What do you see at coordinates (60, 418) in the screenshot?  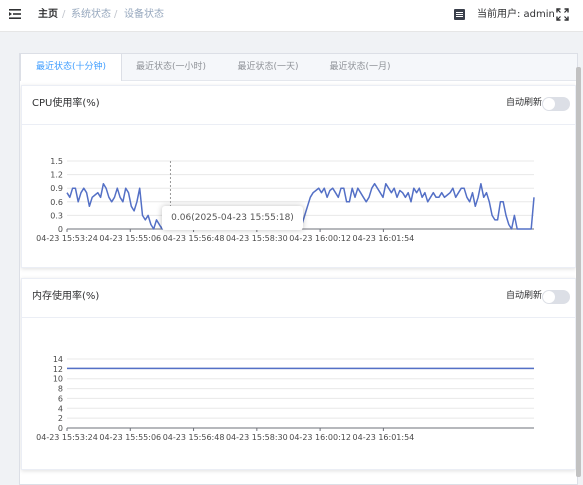 I see `y-tick-label: 2` at bounding box center [60, 418].